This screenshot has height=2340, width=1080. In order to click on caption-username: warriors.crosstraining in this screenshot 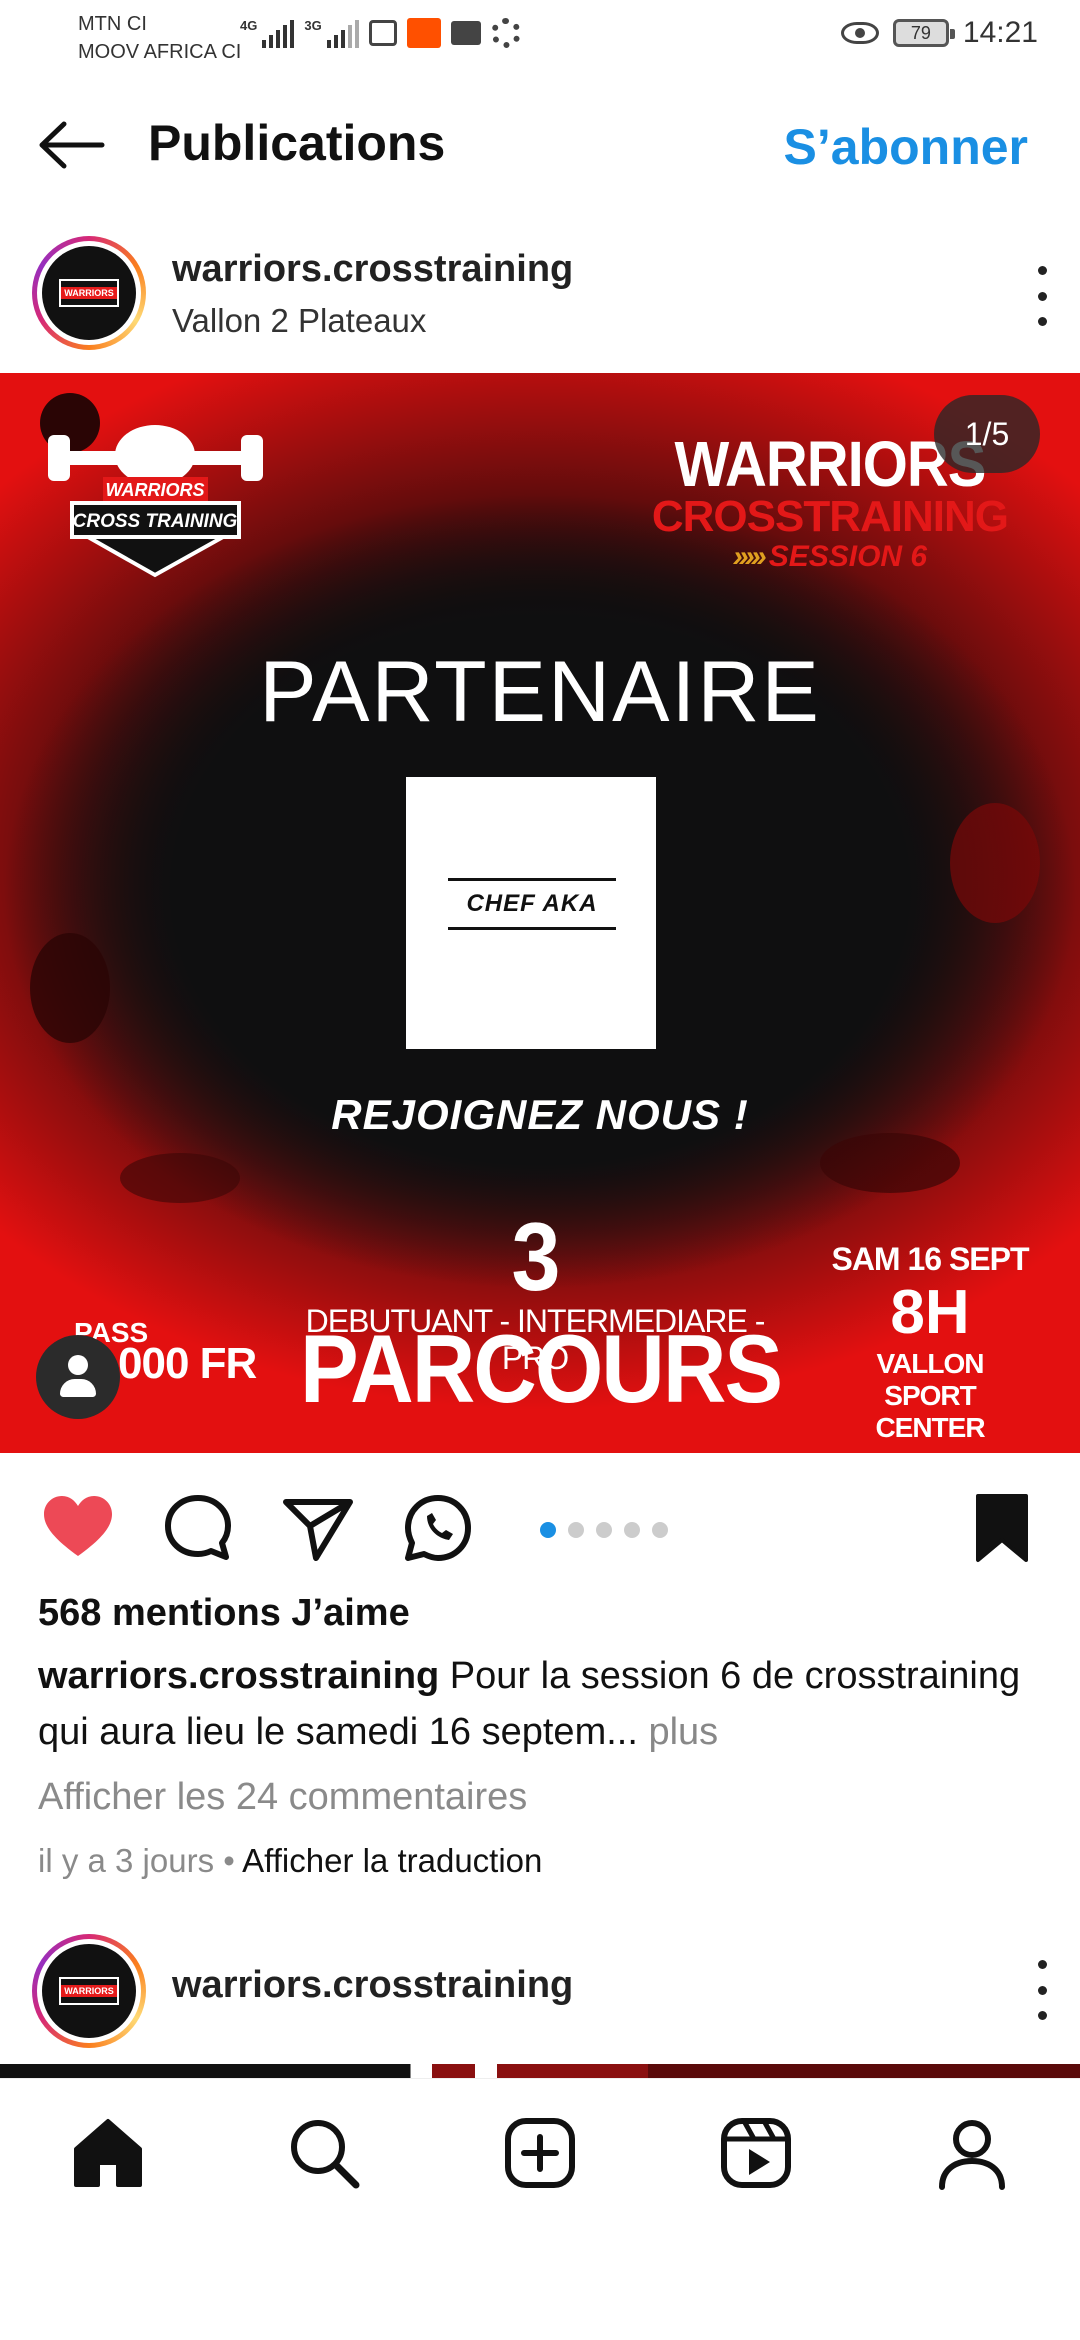, I will do `click(238, 1676)`.